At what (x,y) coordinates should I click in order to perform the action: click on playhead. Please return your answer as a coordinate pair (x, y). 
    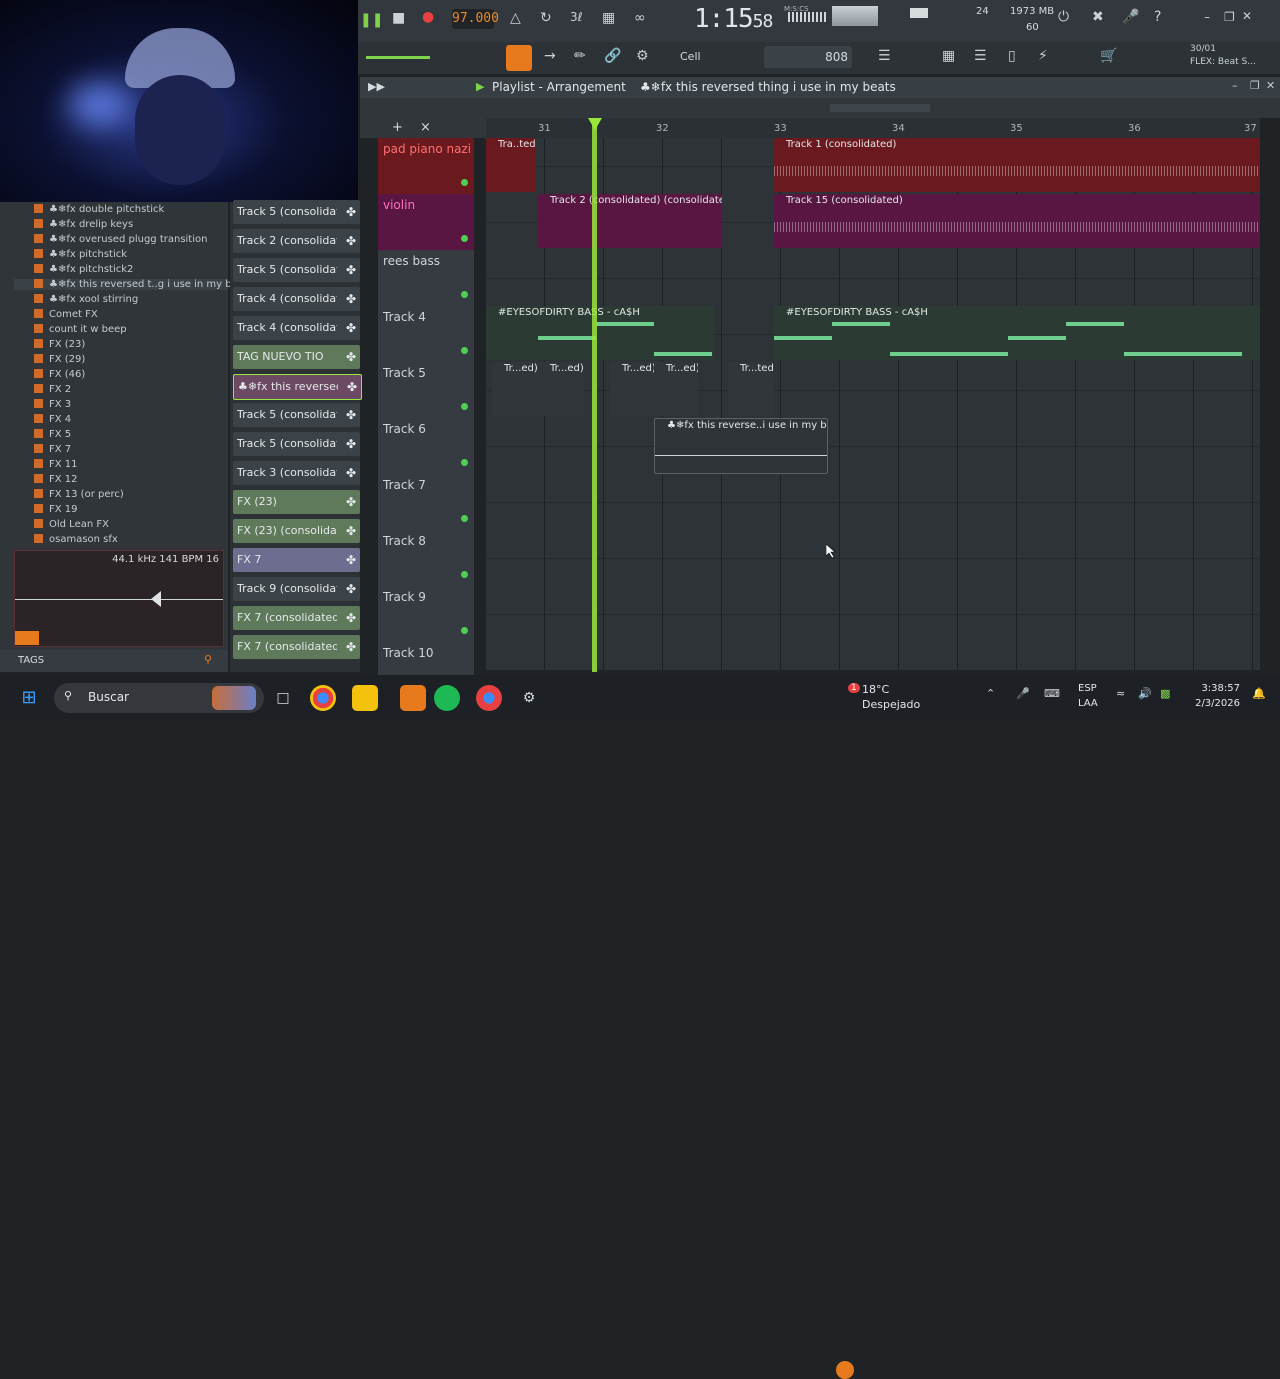
    Looking at the image, I should click on (594, 396).